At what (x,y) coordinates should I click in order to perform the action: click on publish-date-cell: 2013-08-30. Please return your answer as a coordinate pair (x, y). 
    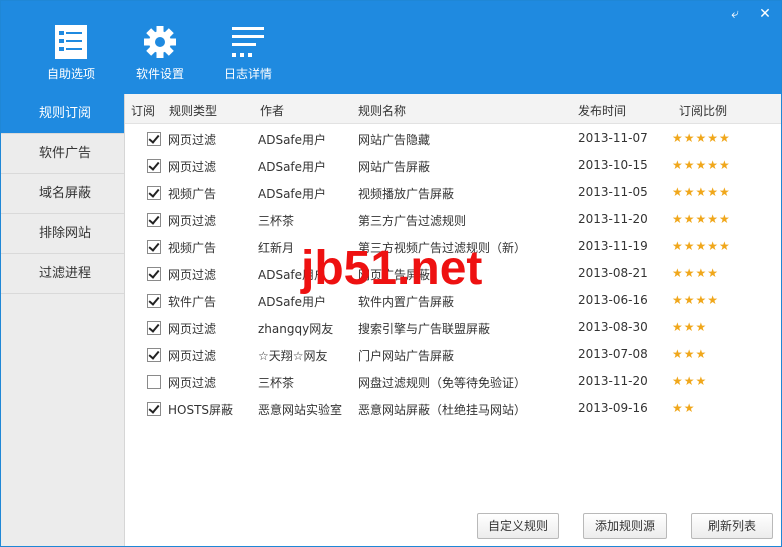
    Looking at the image, I should click on (613, 327).